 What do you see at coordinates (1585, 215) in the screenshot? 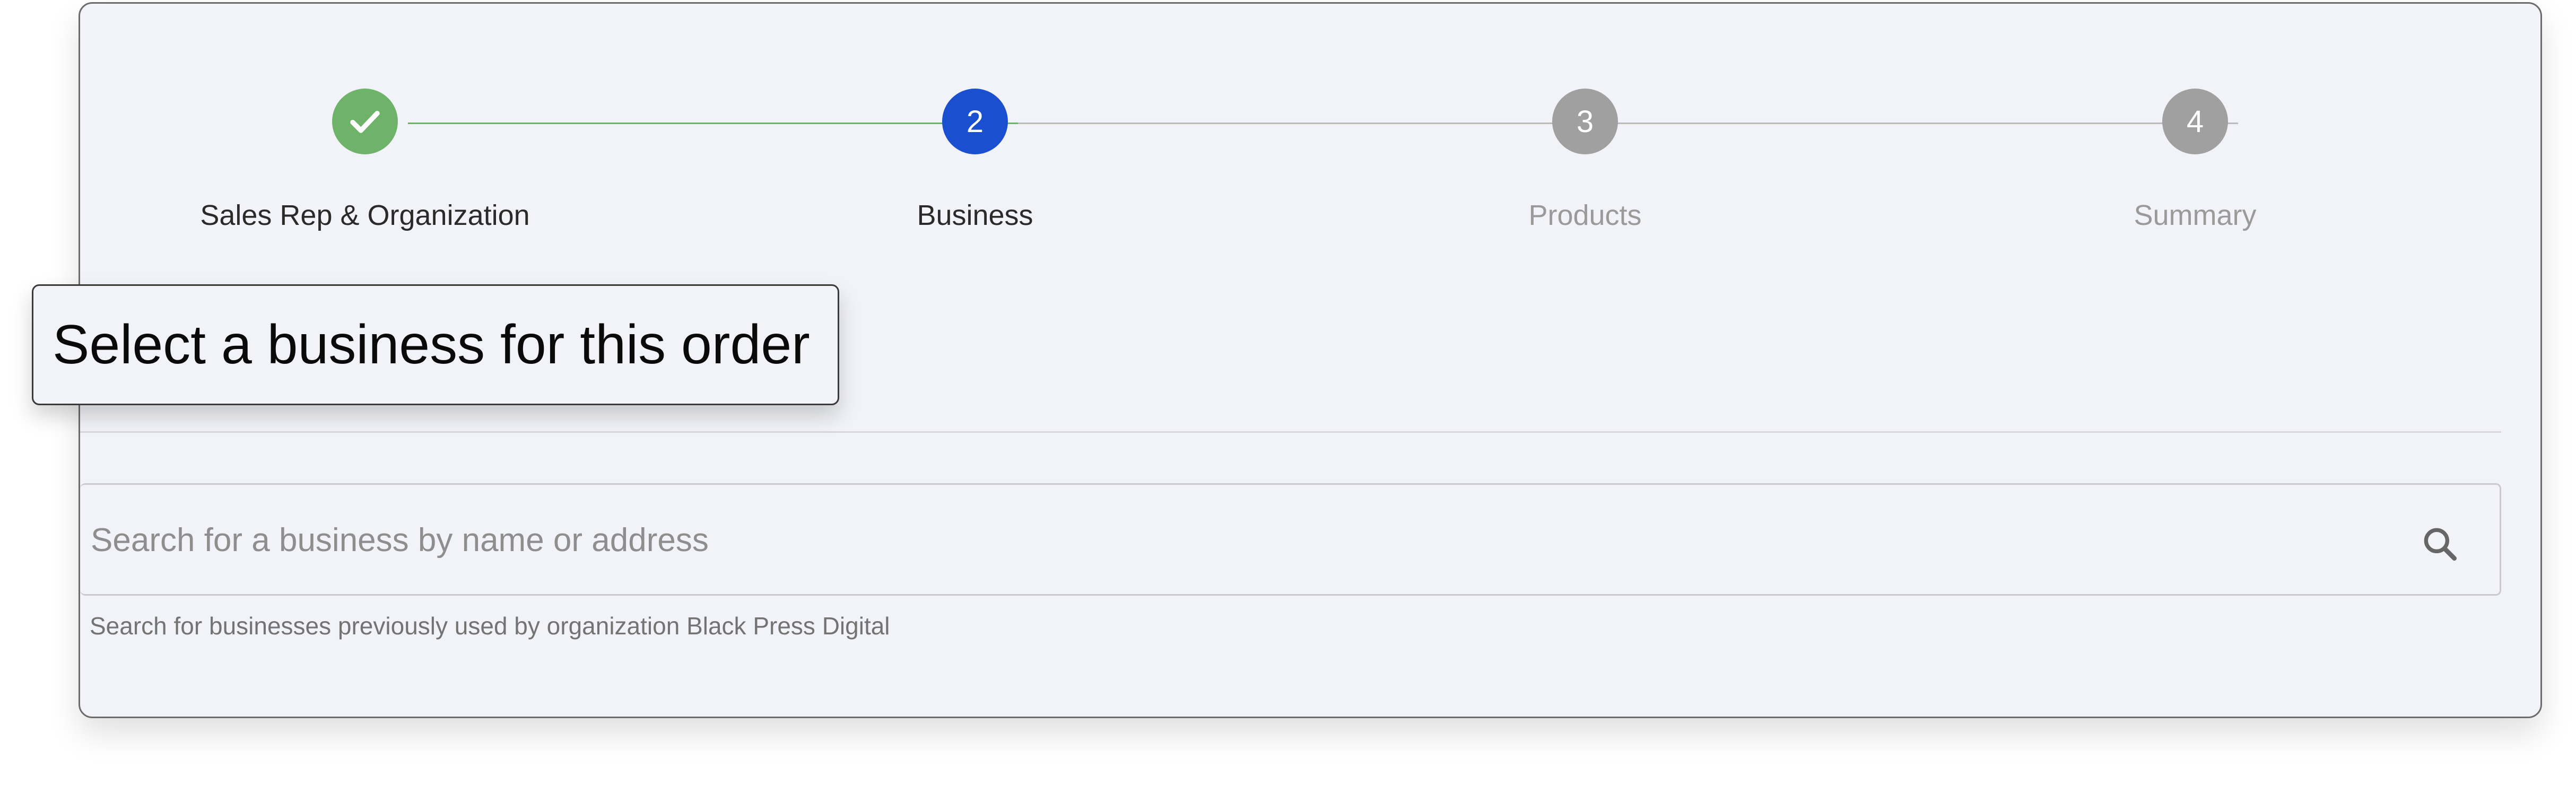
I see `step-3-label: Products` at bounding box center [1585, 215].